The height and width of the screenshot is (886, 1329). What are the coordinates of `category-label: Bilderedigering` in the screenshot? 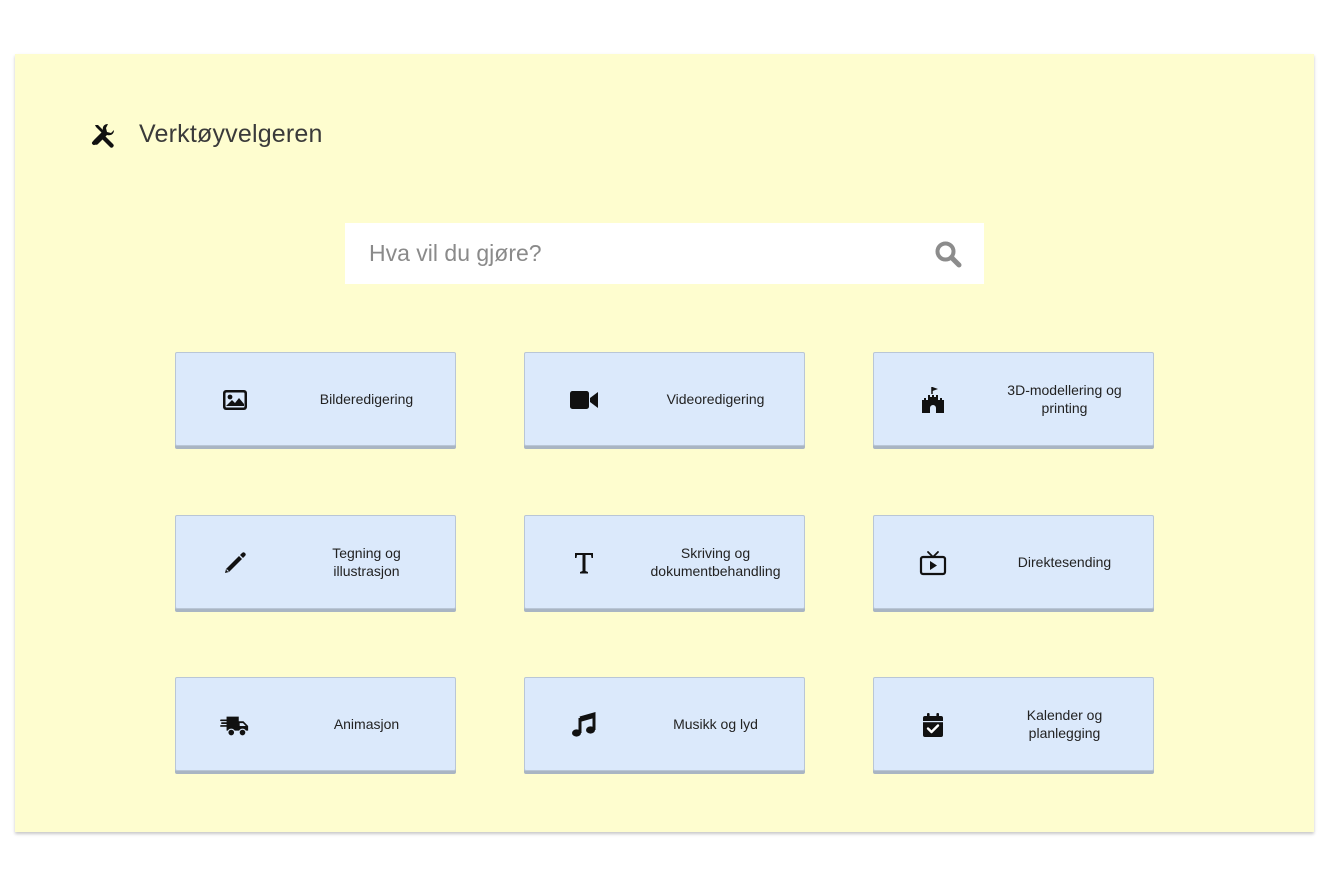 It's located at (366, 399).